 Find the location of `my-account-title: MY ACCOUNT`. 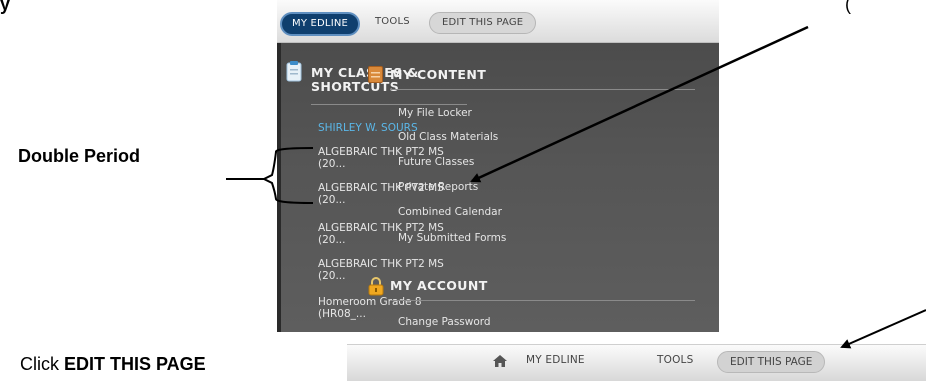

my-account-title: MY ACCOUNT is located at coordinates (439, 285).